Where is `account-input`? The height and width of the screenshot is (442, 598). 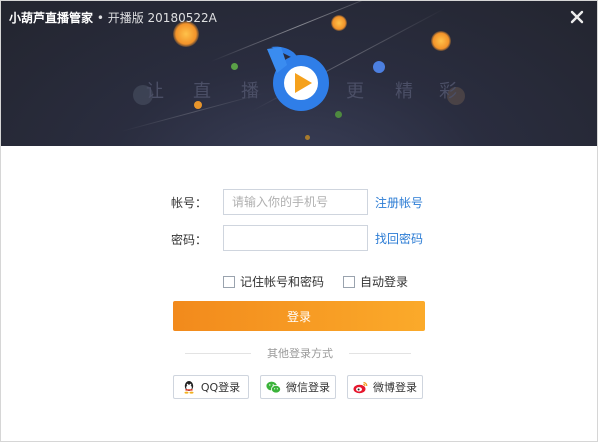 account-input is located at coordinates (295, 202).